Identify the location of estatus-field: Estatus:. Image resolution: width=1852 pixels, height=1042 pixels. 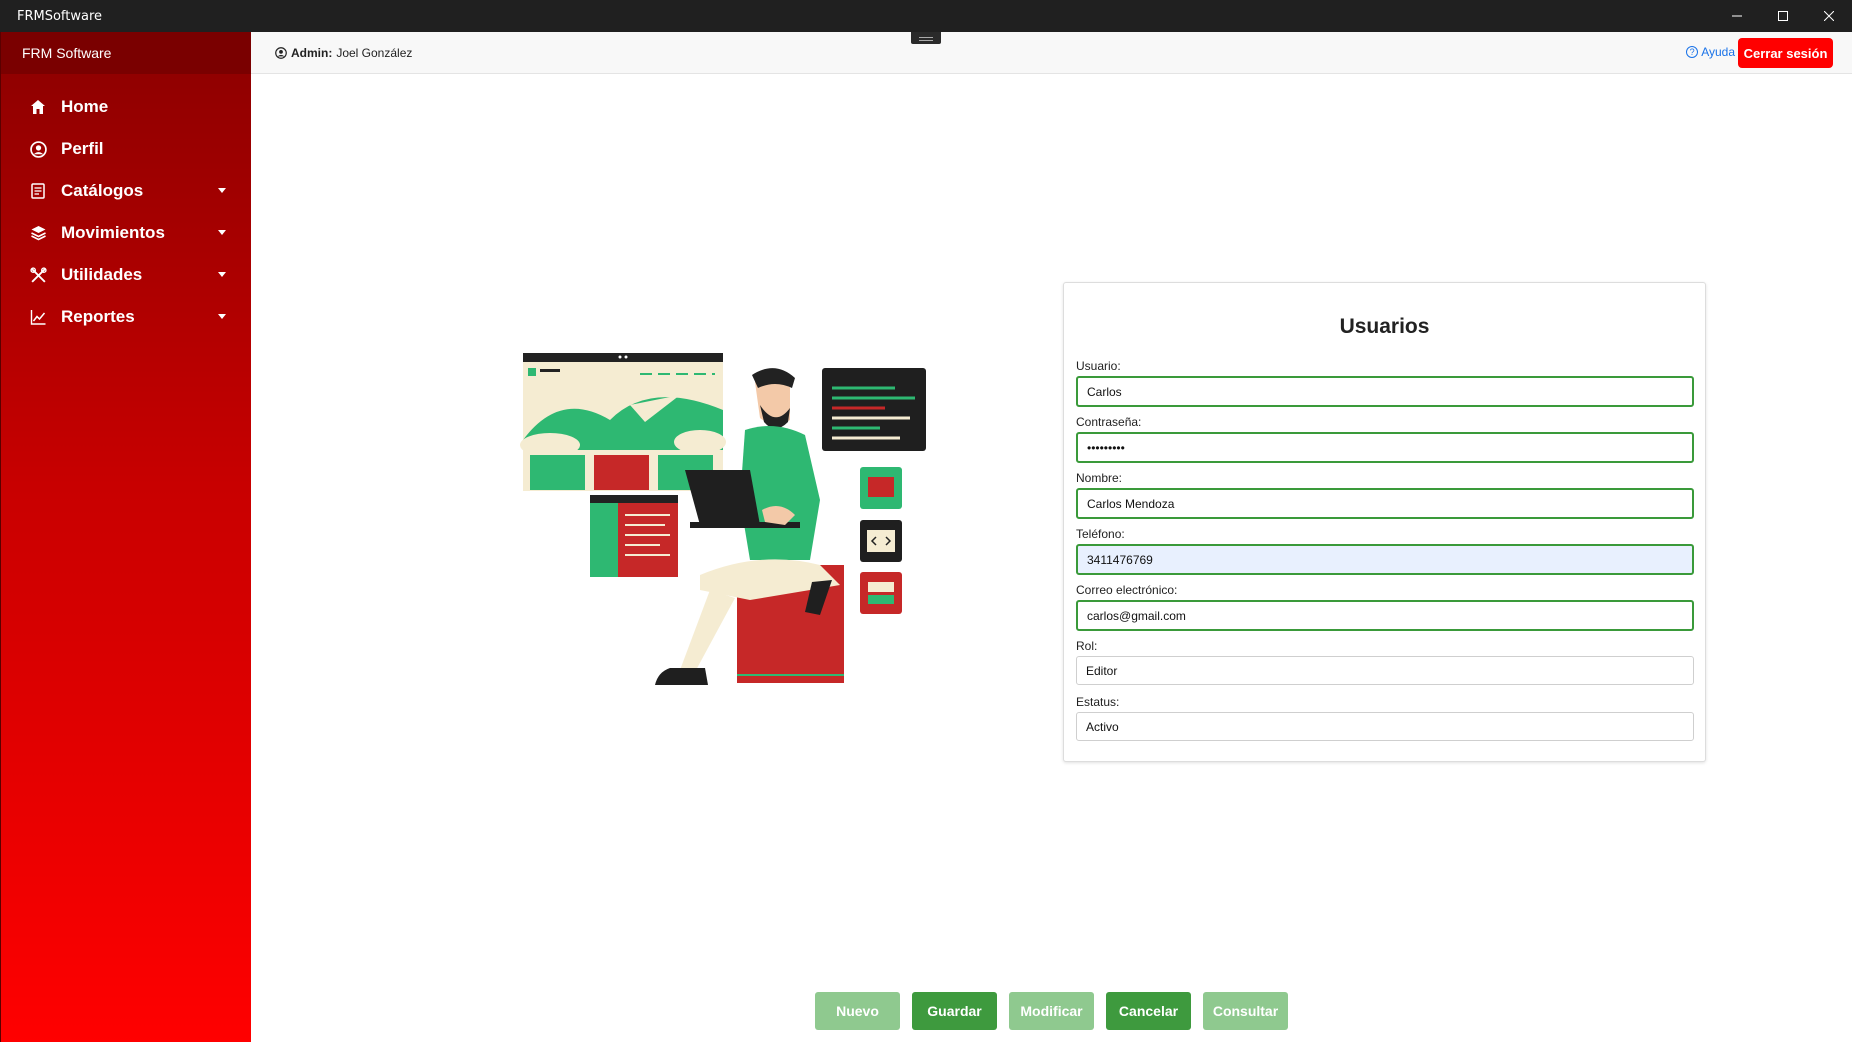
(1385, 723).